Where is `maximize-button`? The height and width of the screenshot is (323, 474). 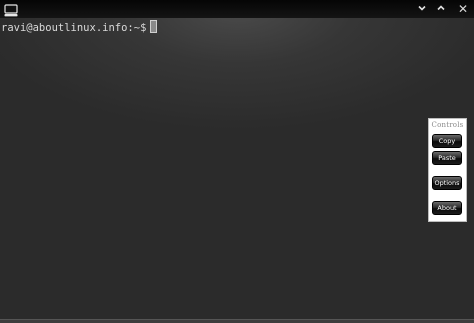
maximize-button is located at coordinates (441, 9).